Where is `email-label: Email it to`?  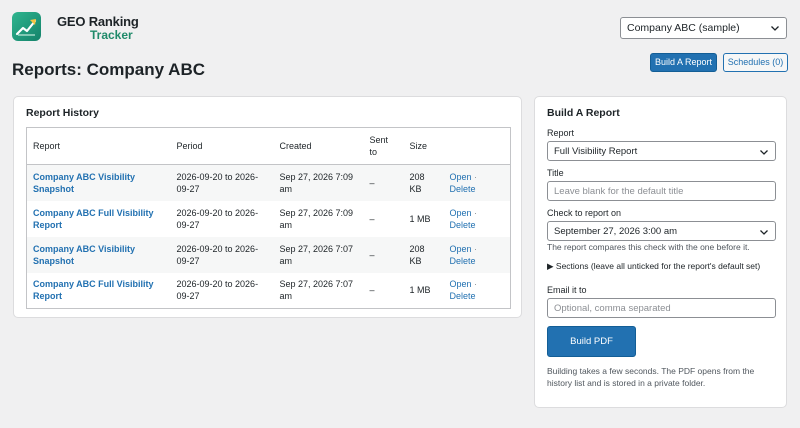 email-label: Email it to is located at coordinates (567, 290).